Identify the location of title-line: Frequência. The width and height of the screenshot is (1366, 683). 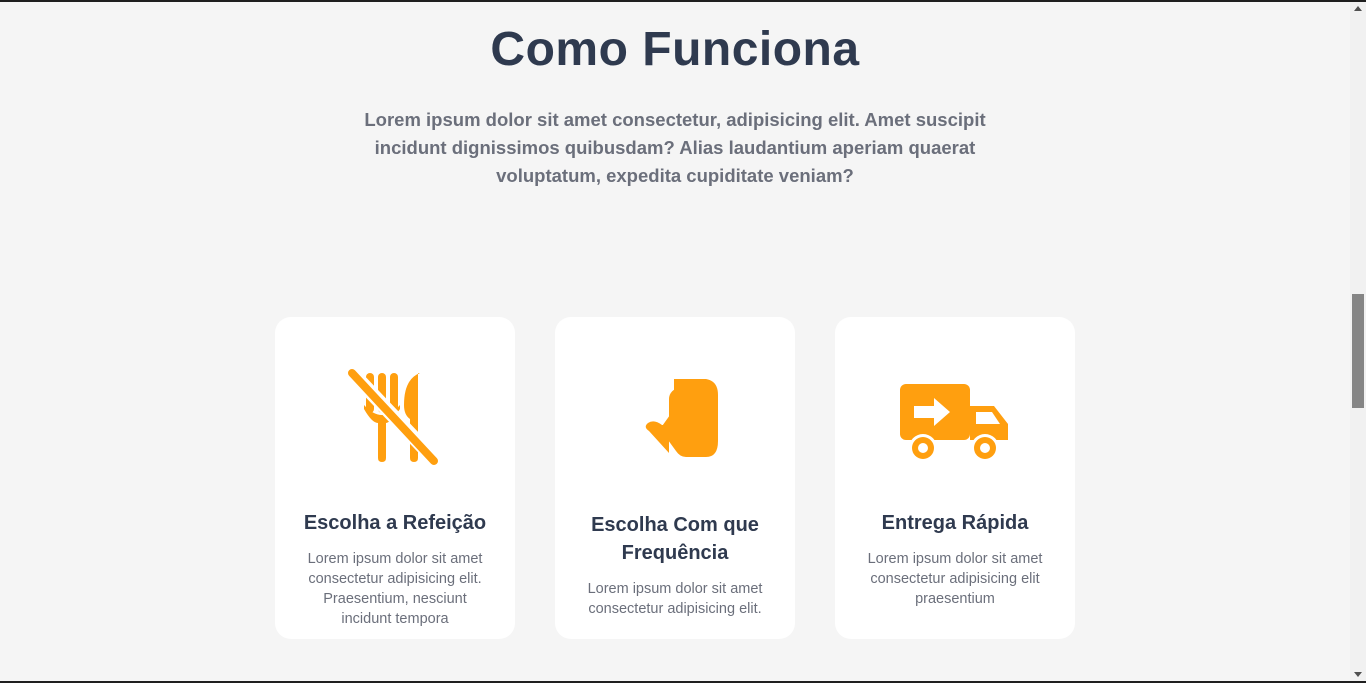
(675, 553).